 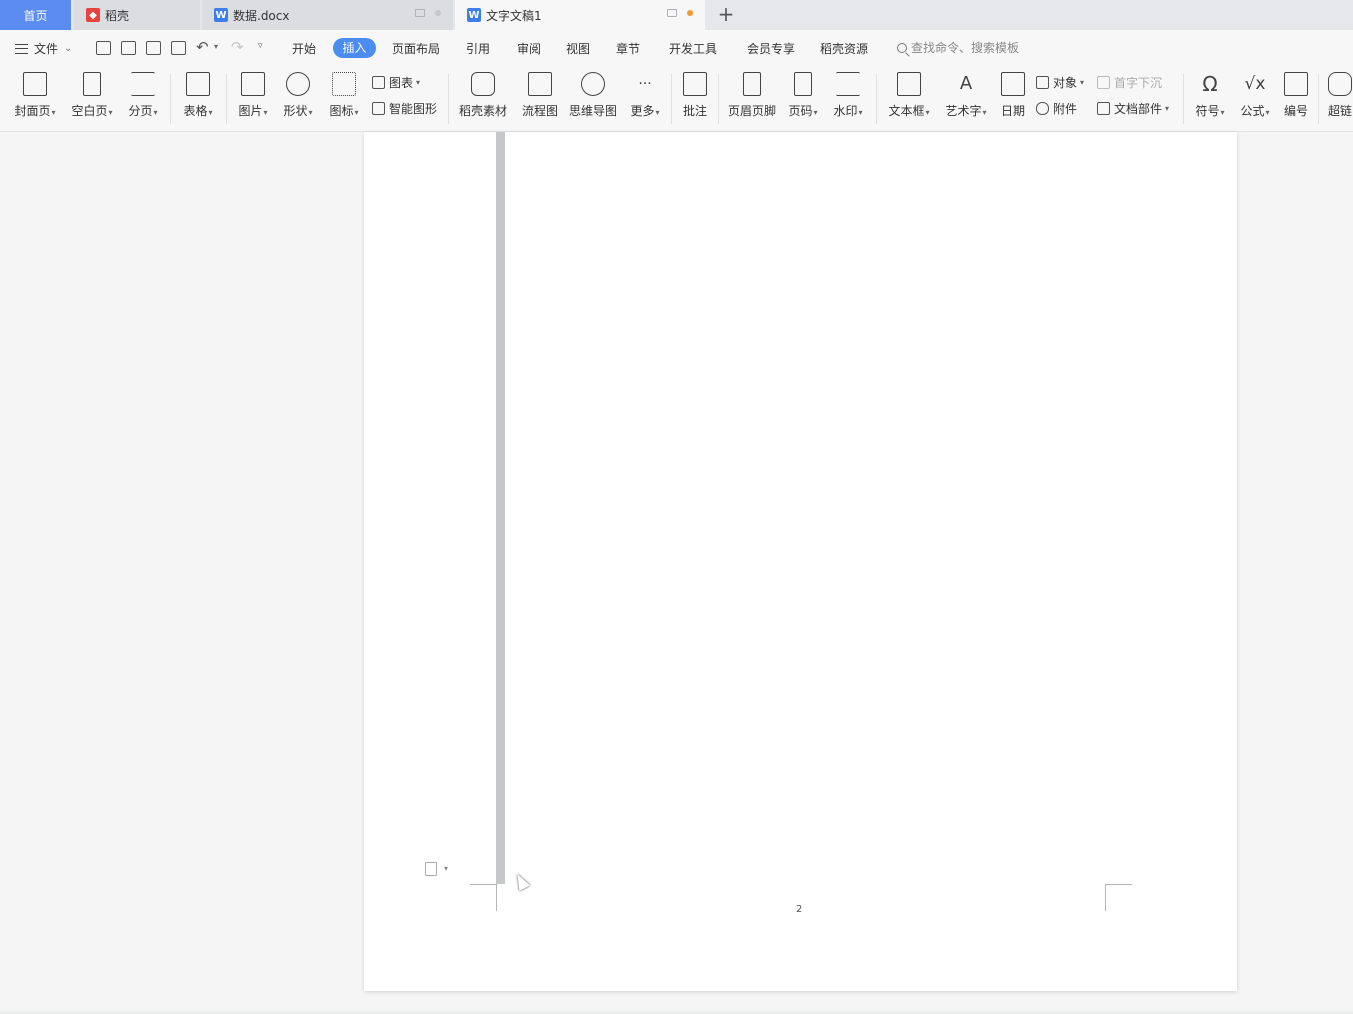 What do you see at coordinates (483, 897) in the screenshot?
I see `crop-mark-bottom-left` at bounding box center [483, 897].